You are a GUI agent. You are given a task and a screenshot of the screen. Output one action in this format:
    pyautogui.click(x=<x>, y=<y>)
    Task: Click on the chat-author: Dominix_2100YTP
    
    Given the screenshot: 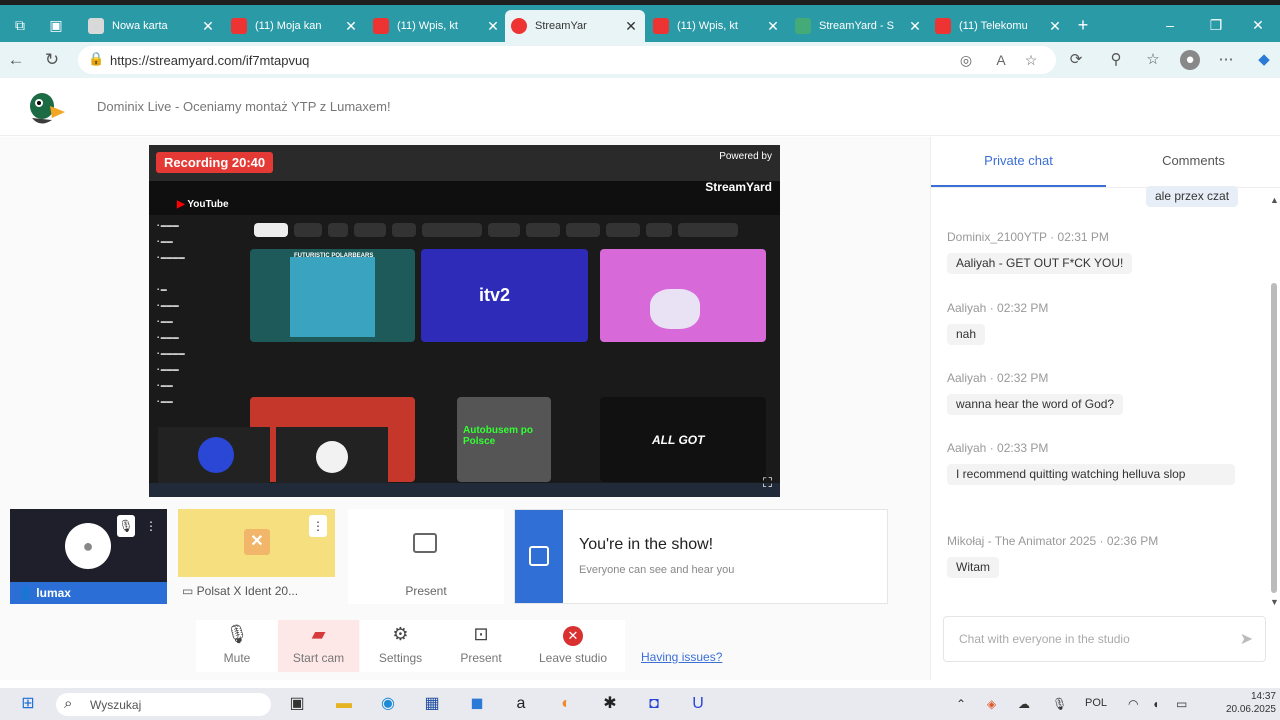 What is the action you would take?
    pyautogui.click(x=997, y=237)
    